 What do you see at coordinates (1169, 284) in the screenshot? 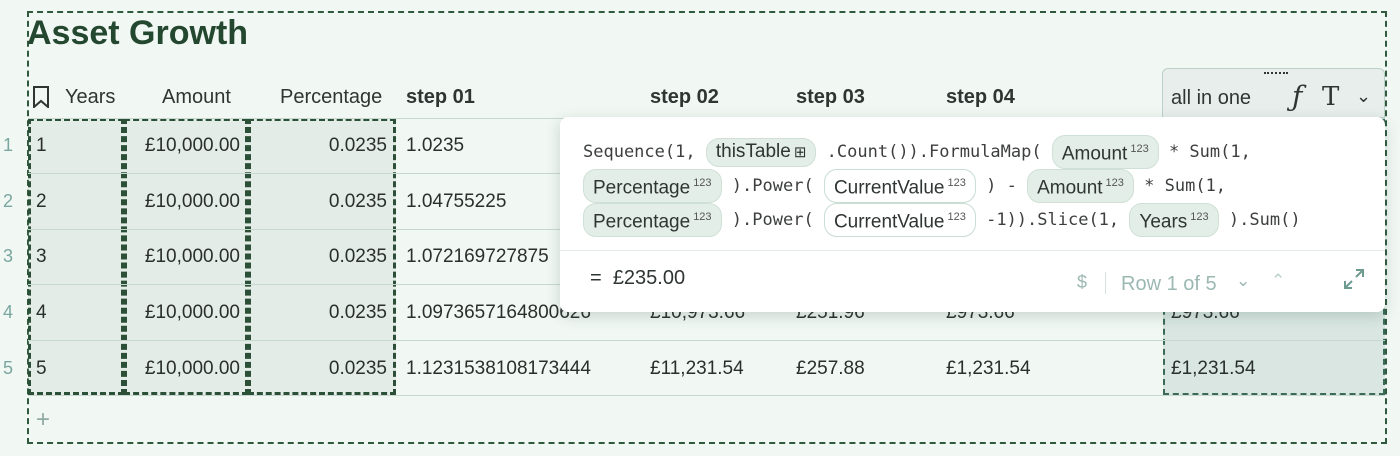
I see `row-indicator: Row 1 of 5` at bounding box center [1169, 284].